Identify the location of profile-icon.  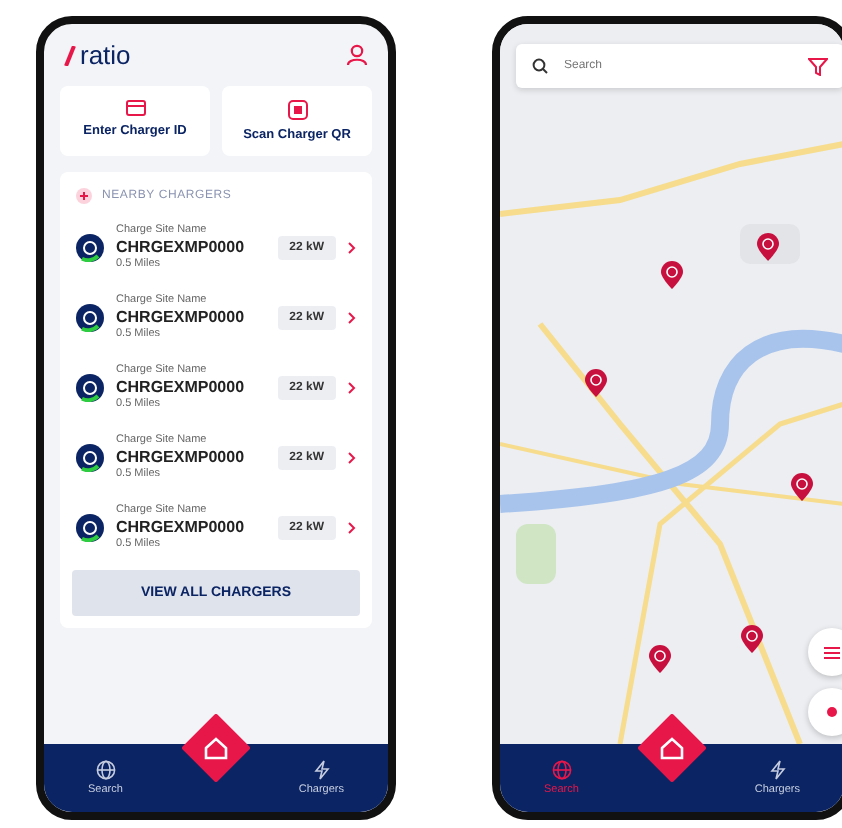
(357, 55).